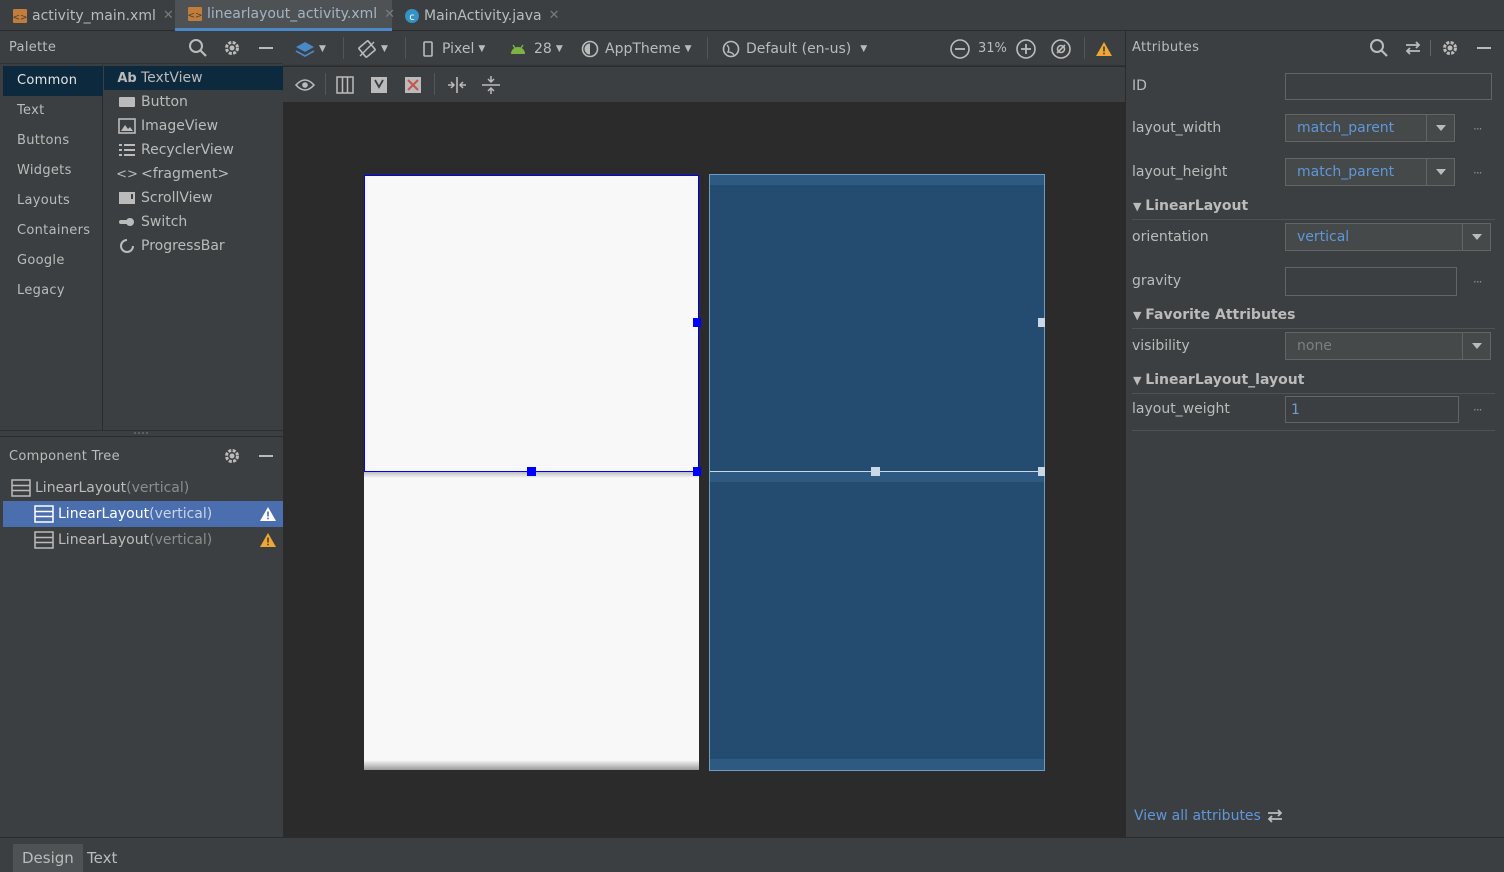  What do you see at coordinates (345, 84) in the screenshot?
I see `split-view-button` at bounding box center [345, 84].